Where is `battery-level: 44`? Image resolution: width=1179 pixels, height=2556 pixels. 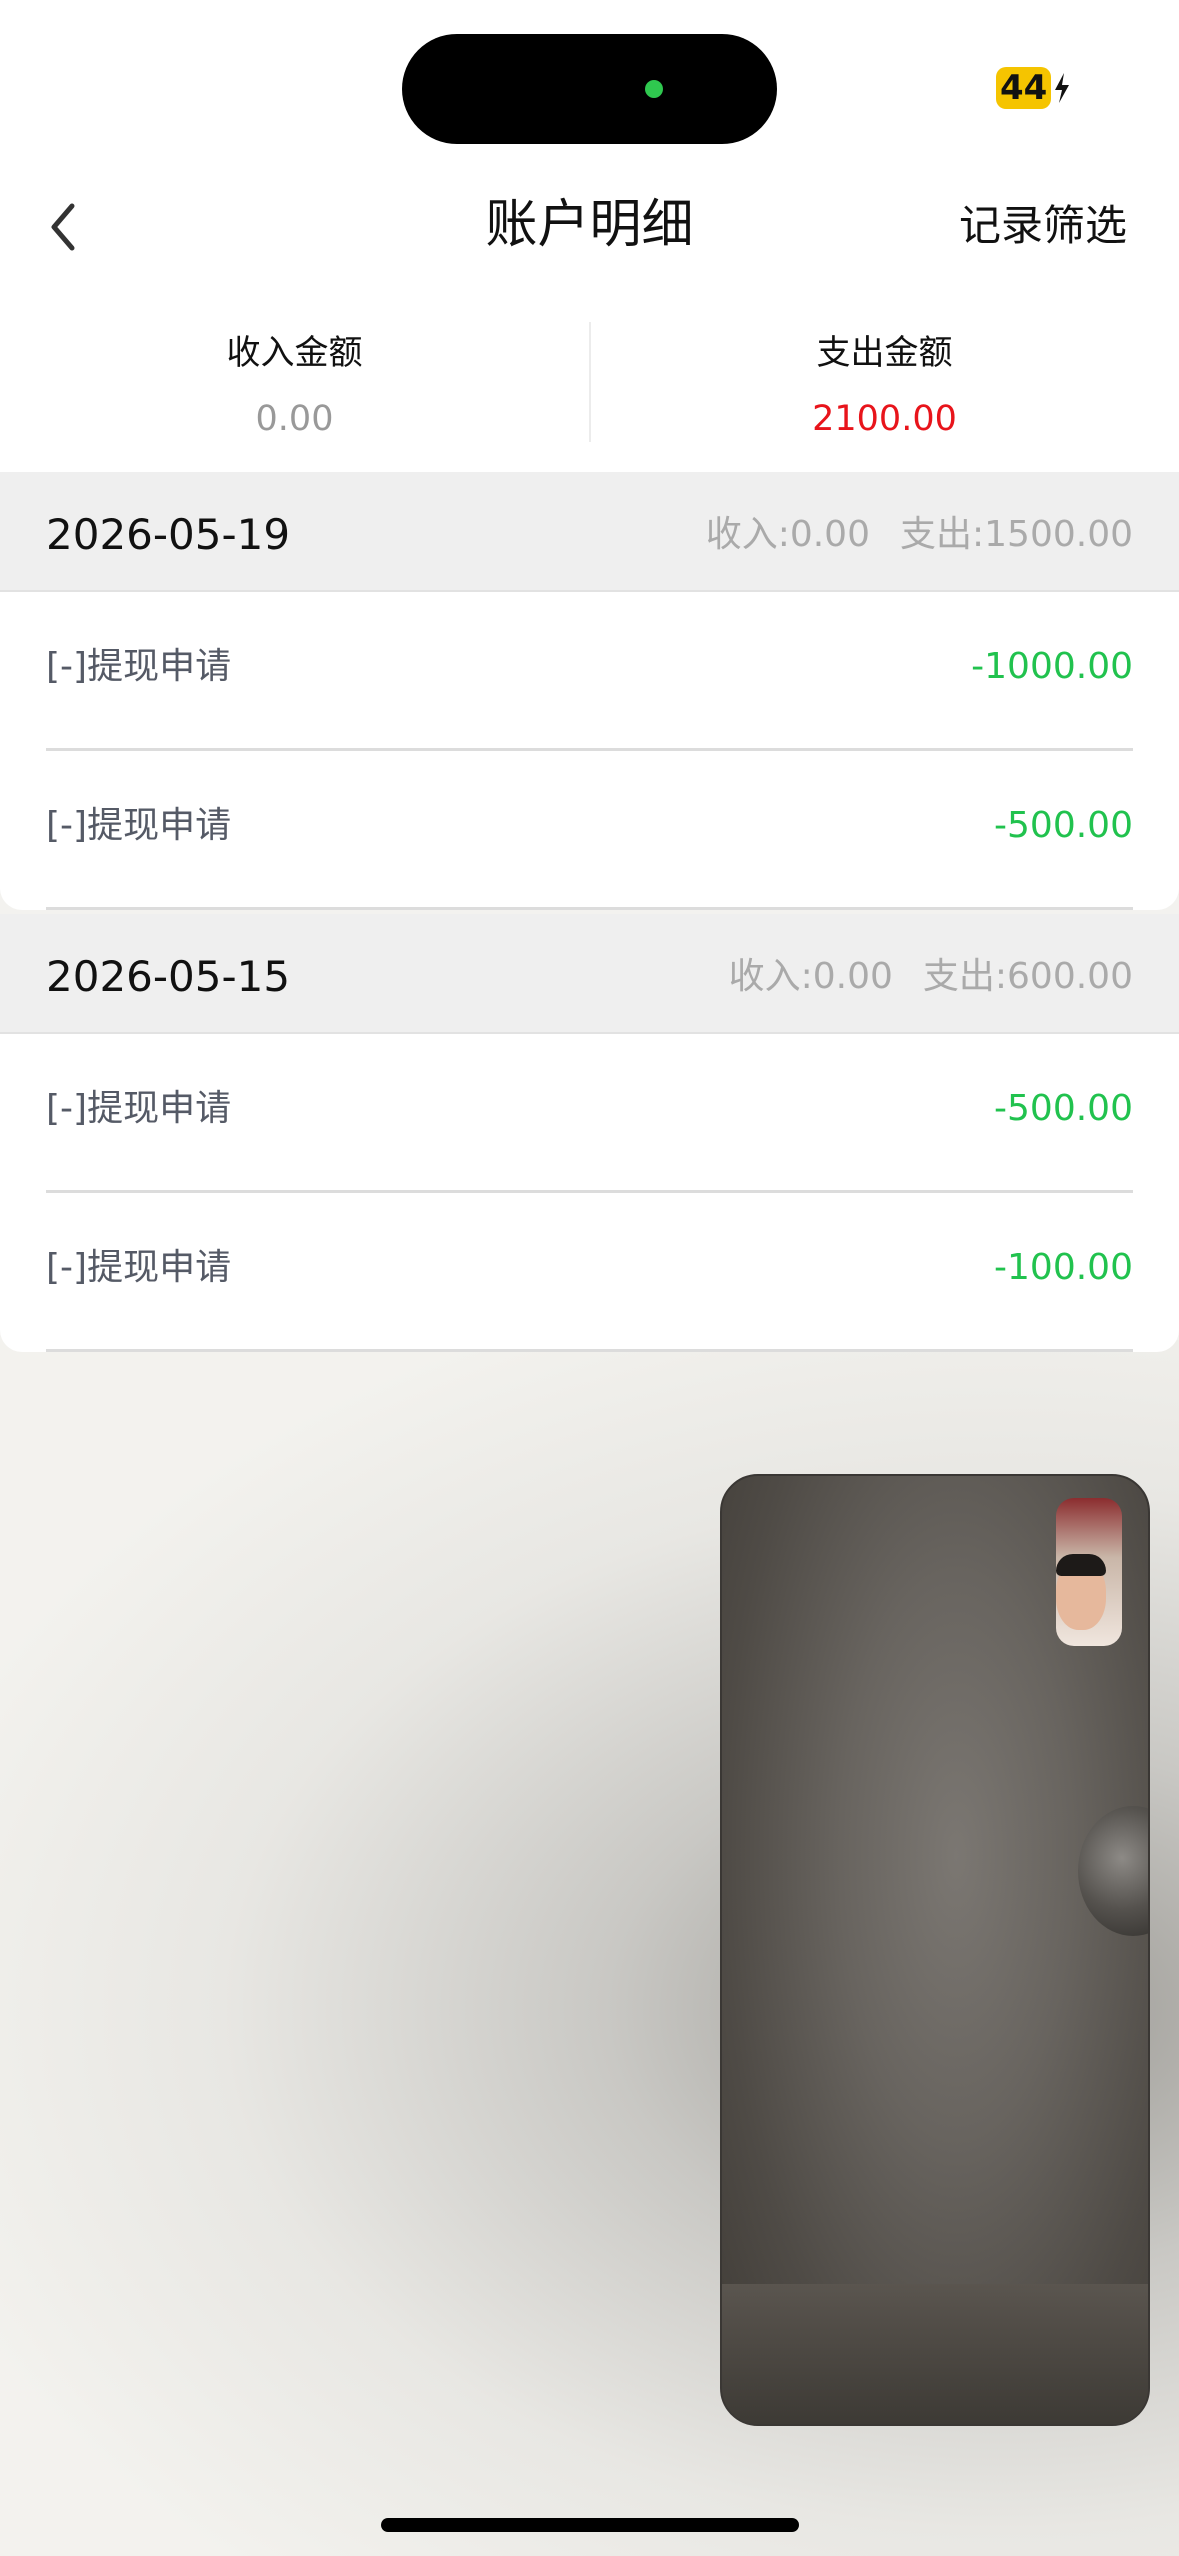
battery-level: 44 is located at coordinates (1024, 88).